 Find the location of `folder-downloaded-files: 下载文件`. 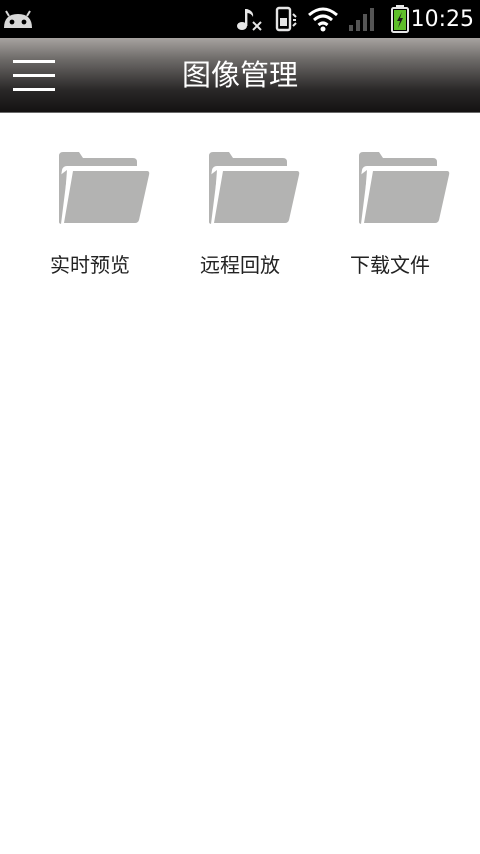

folder-downloaded-files: 下载文件 is located at coordinates (390, 214).